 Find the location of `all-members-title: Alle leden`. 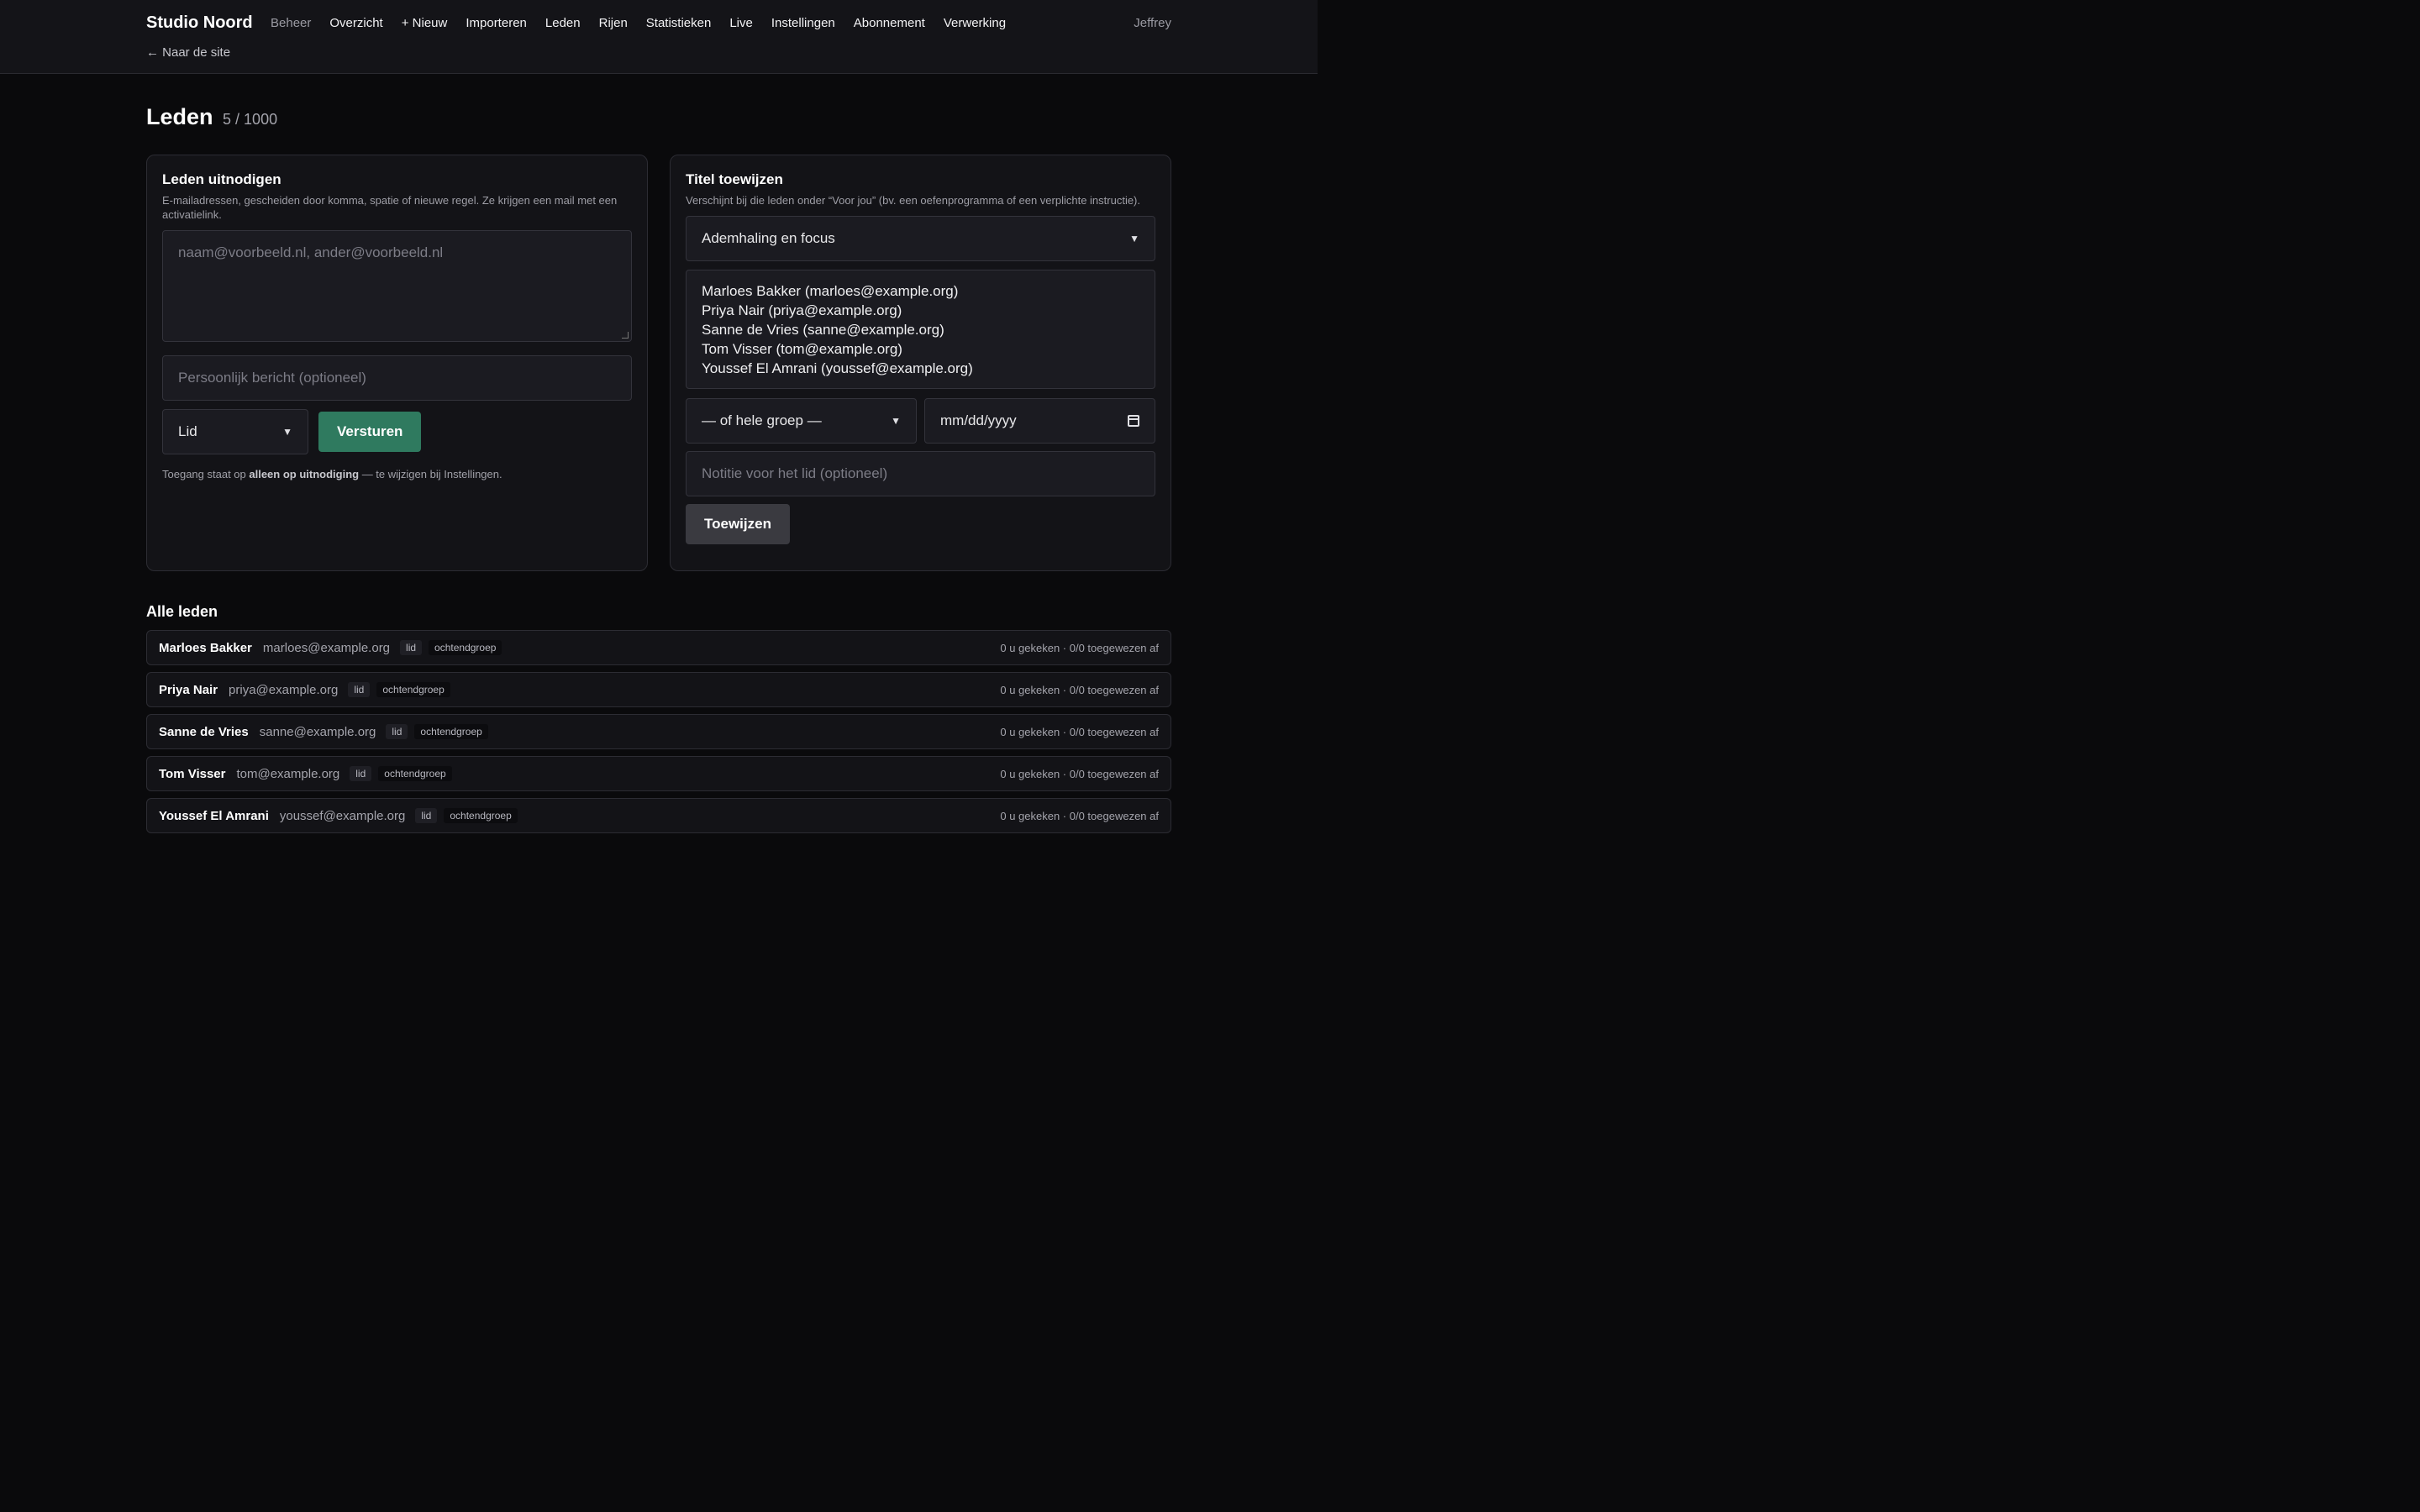

all-members-title: Alle leden is located at coordinates (182, 611).